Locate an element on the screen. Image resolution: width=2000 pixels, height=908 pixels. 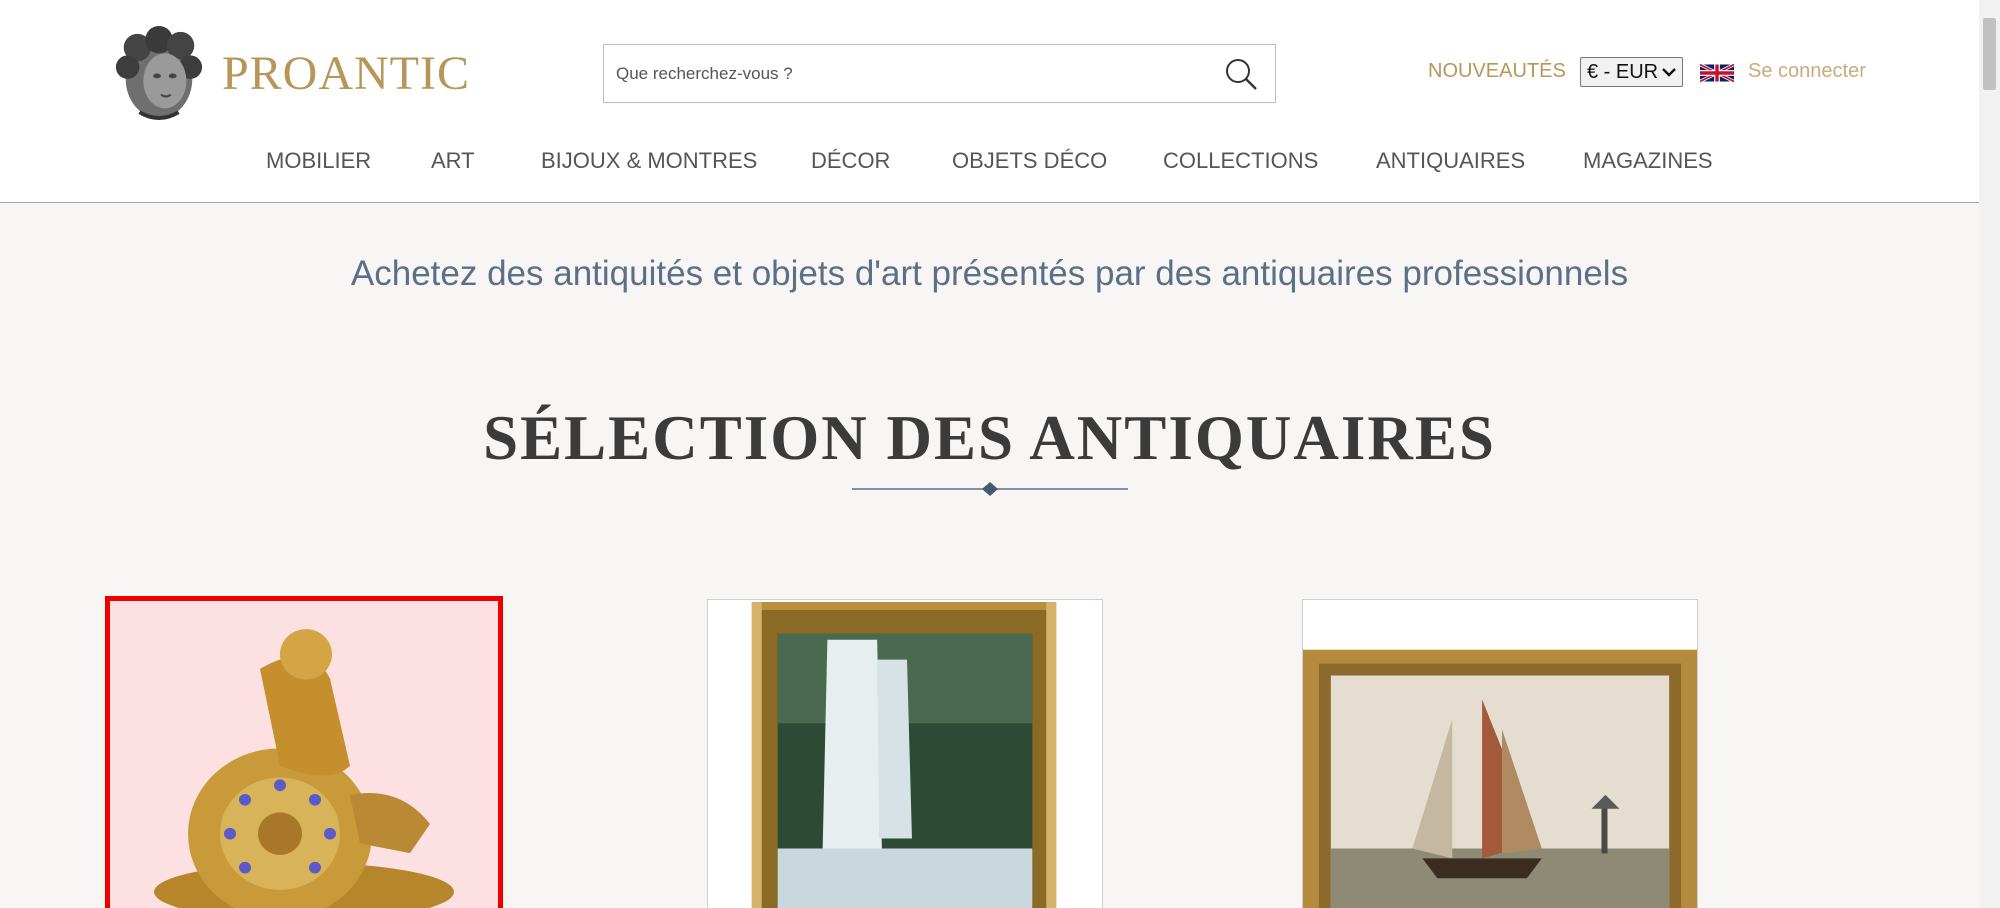
section-title: SÉLECTION DES ANTIQUAIRES is located at coordinates (989, 438).